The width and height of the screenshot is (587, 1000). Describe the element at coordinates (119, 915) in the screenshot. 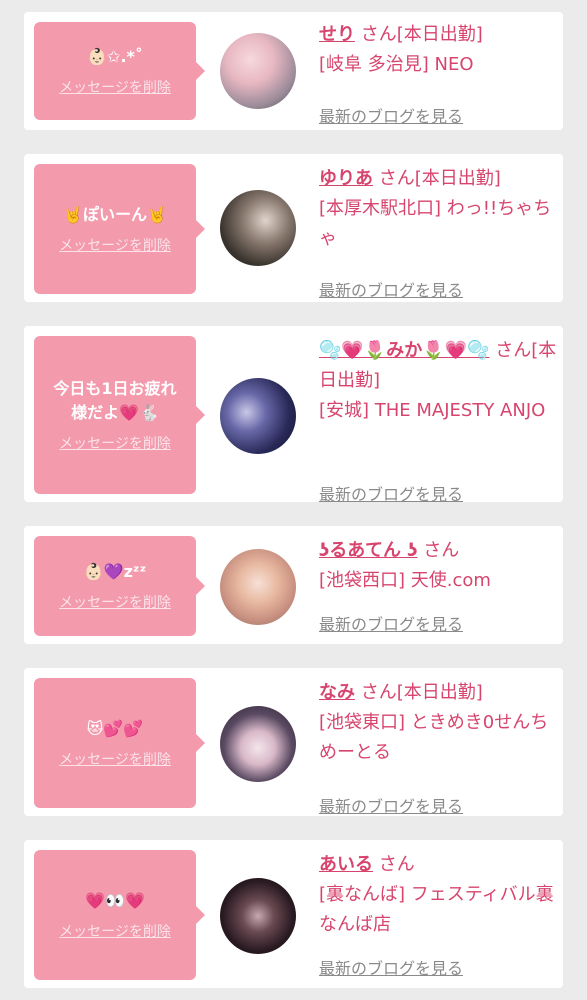

I see `message-bubble: 💗👀💗 メッセージを削除` at that location.